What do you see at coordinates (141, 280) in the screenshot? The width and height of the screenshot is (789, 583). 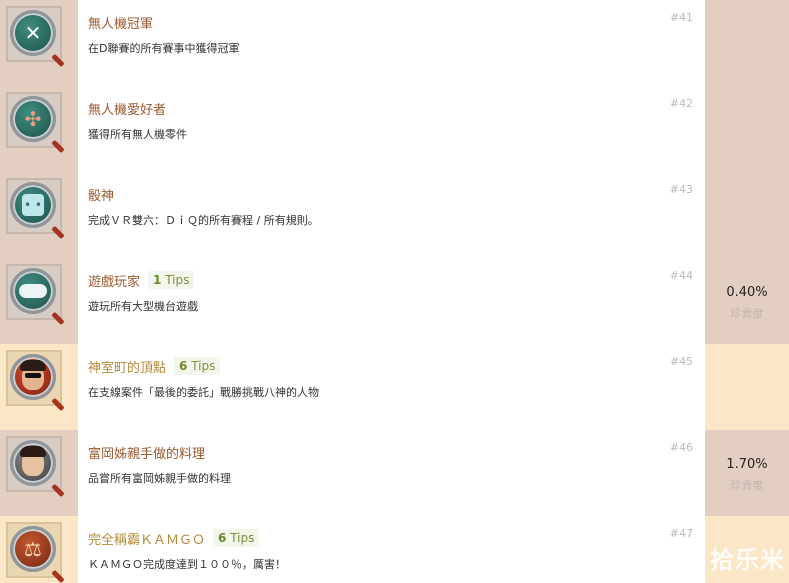 I see `achievement-title: 遊戲玩家 1 Tips` at bounding box center [141, 280].